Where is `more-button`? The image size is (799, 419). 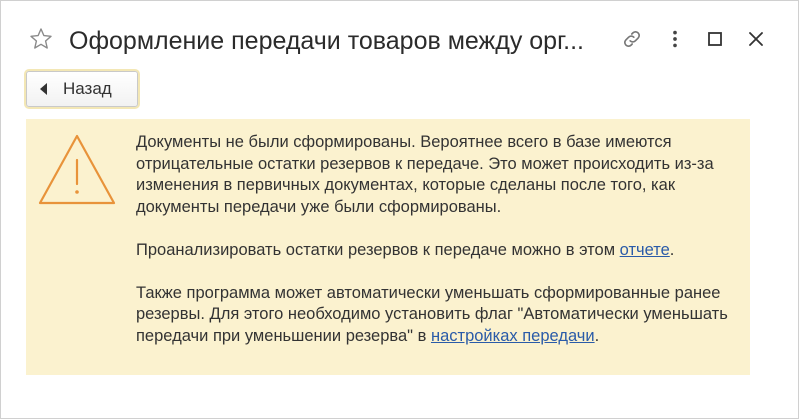
more-button is located at coordinates (675, 39).